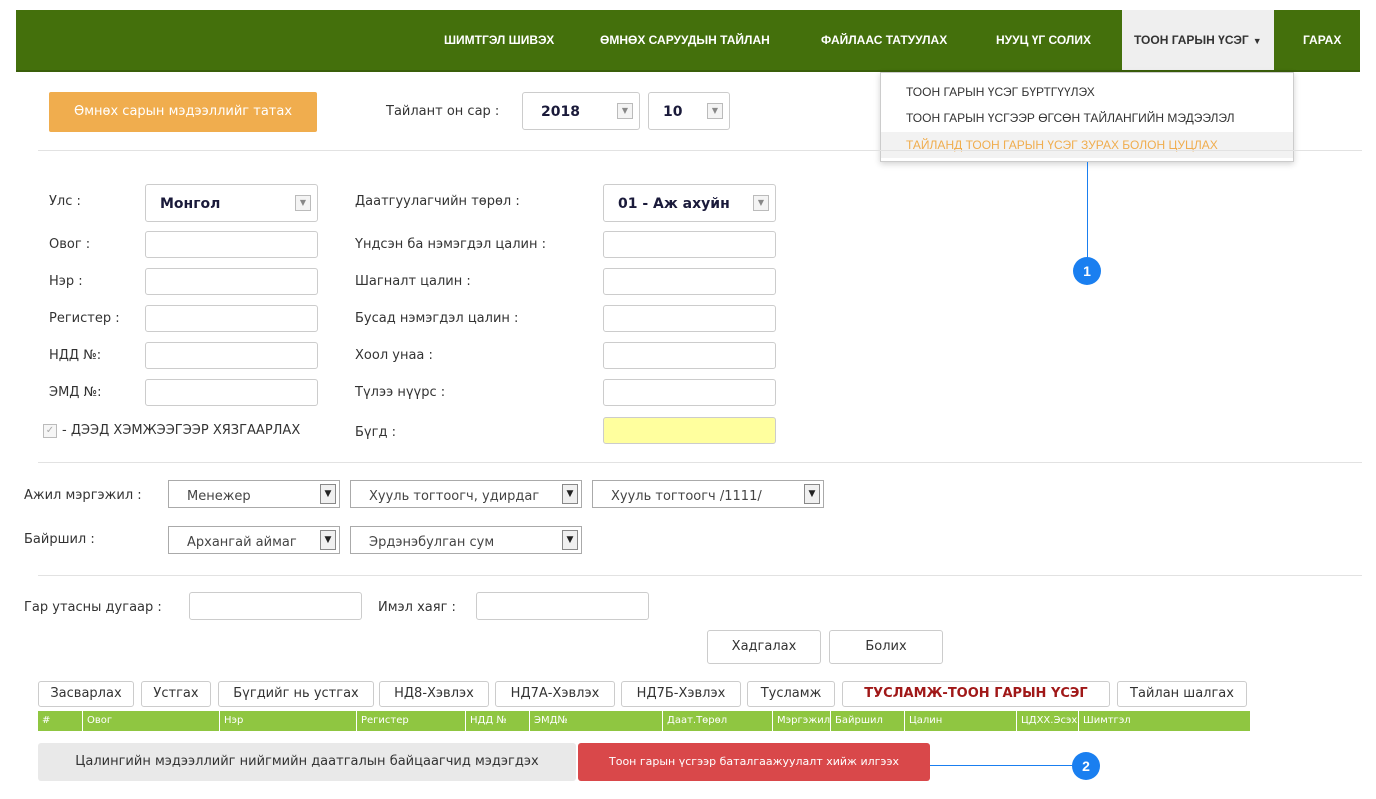  What do you see at coordinates (394, 355) in the screenshot?
I see `food-transport-label: Хоол унаа :` at bounding box center [394, 355].